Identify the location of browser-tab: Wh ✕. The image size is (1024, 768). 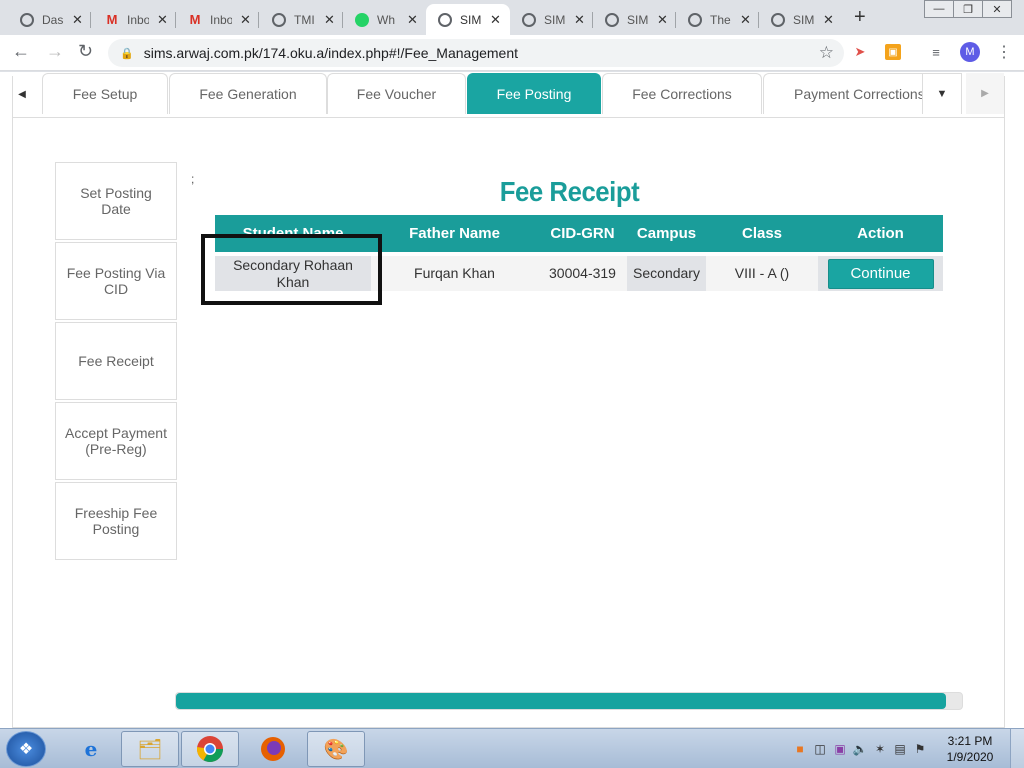
(383, 19).